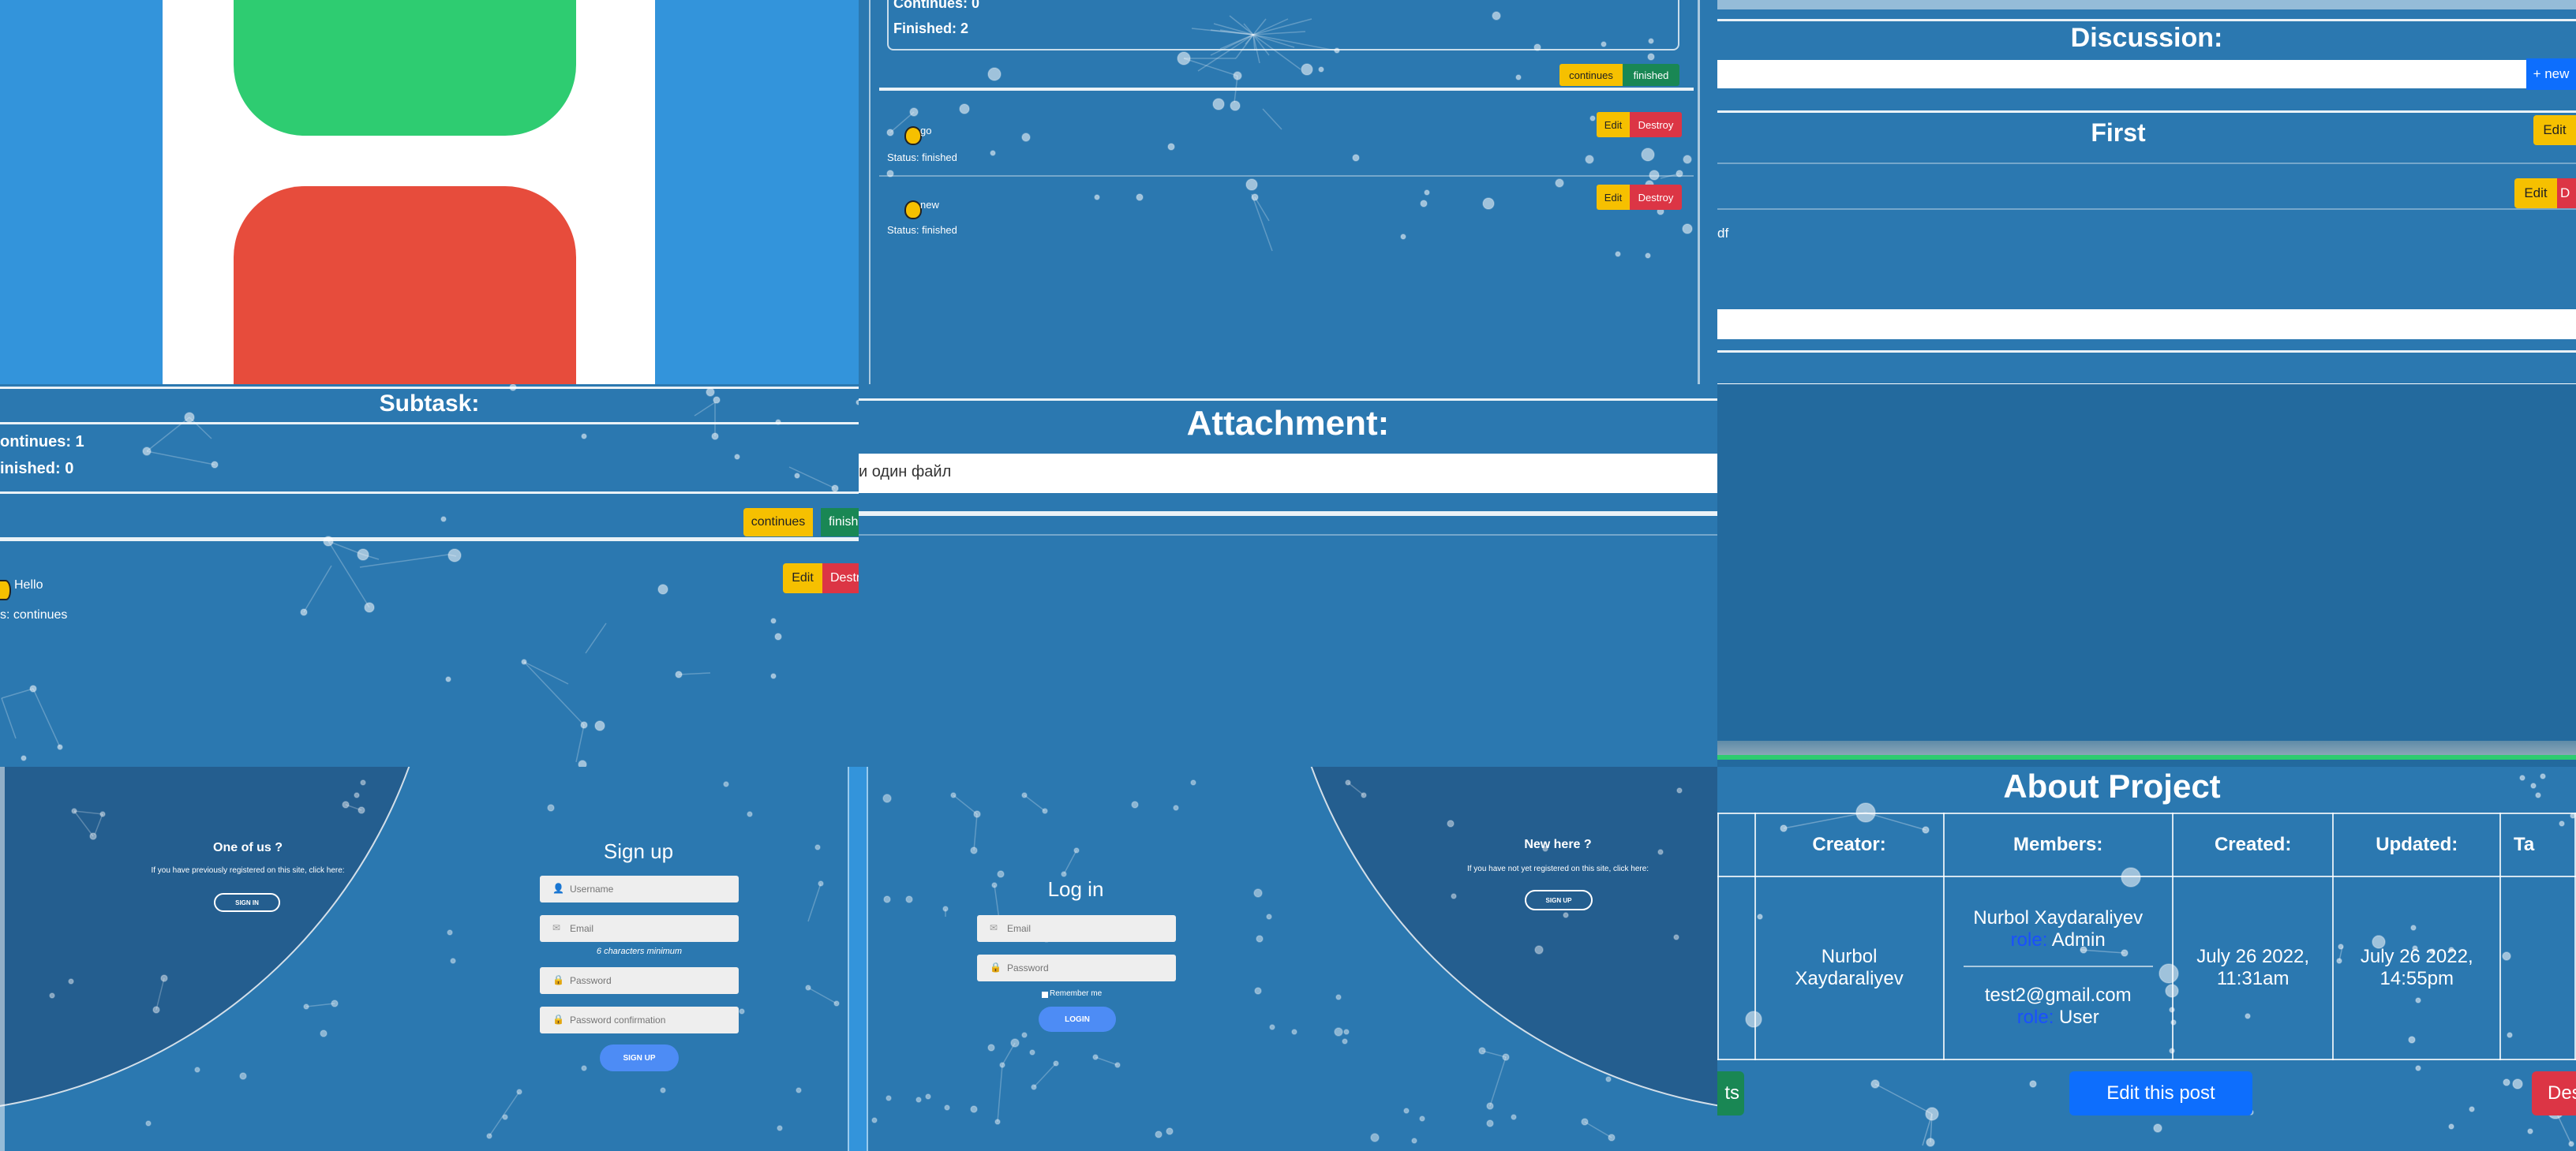 This screenshot has width=2576, height=1151. Describe the element at coordinates (931, 29) in the screenshot. I see `task-finished-count: Finished: 2` at that location.